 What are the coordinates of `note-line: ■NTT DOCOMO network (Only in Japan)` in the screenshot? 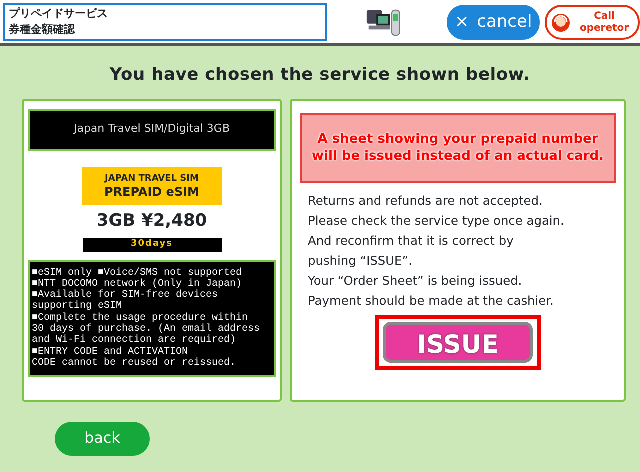 It's located at (138, 284).